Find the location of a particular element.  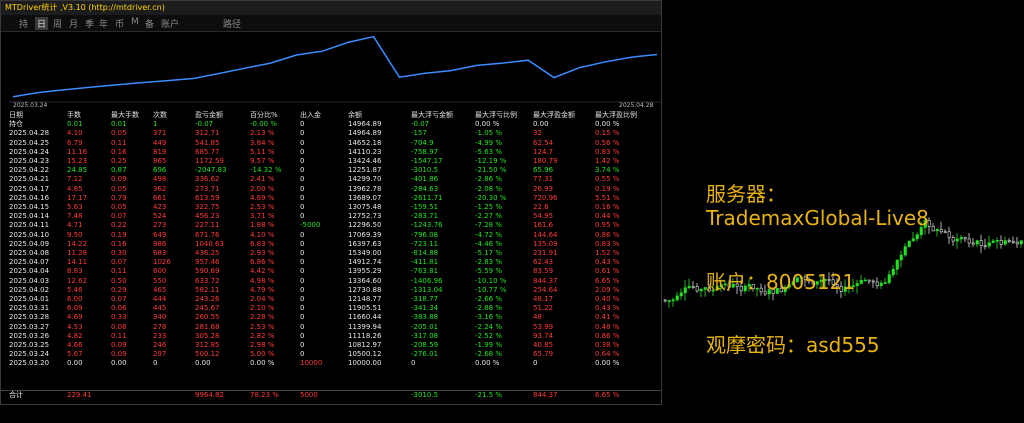

cell: 2025.04.25 is located at coordinates (29, 142).